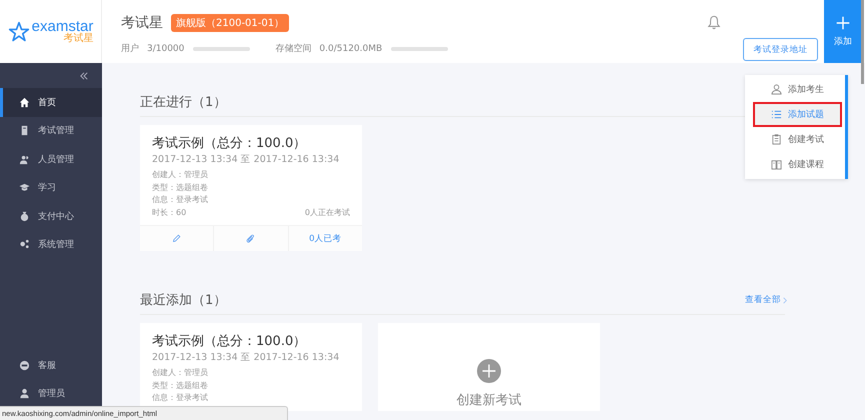 This screenshot has width=865, height=420. What do you see at coordinates (51, 130) in the screenshot?
I see `sidebar-item: 考试管理` at bounding box center [51, 130].